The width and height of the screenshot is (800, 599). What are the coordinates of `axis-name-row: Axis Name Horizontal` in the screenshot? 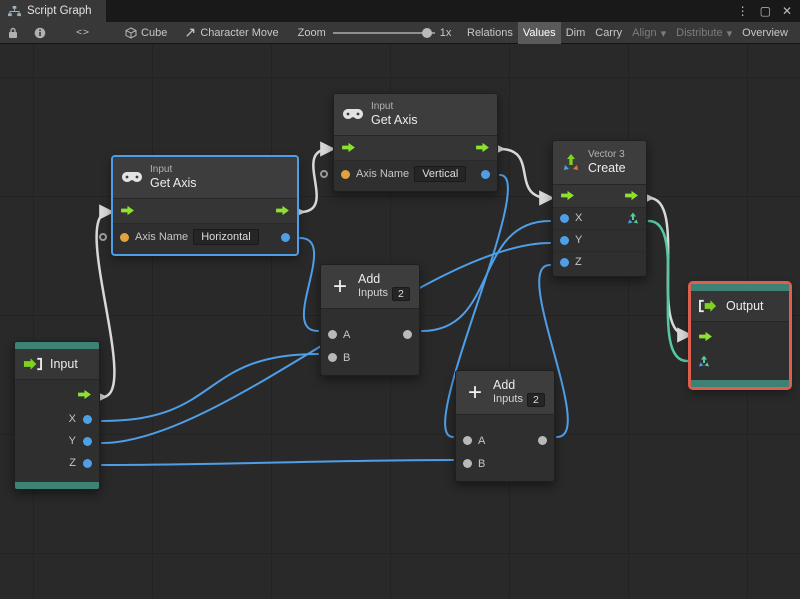 It's located at (198, 236).